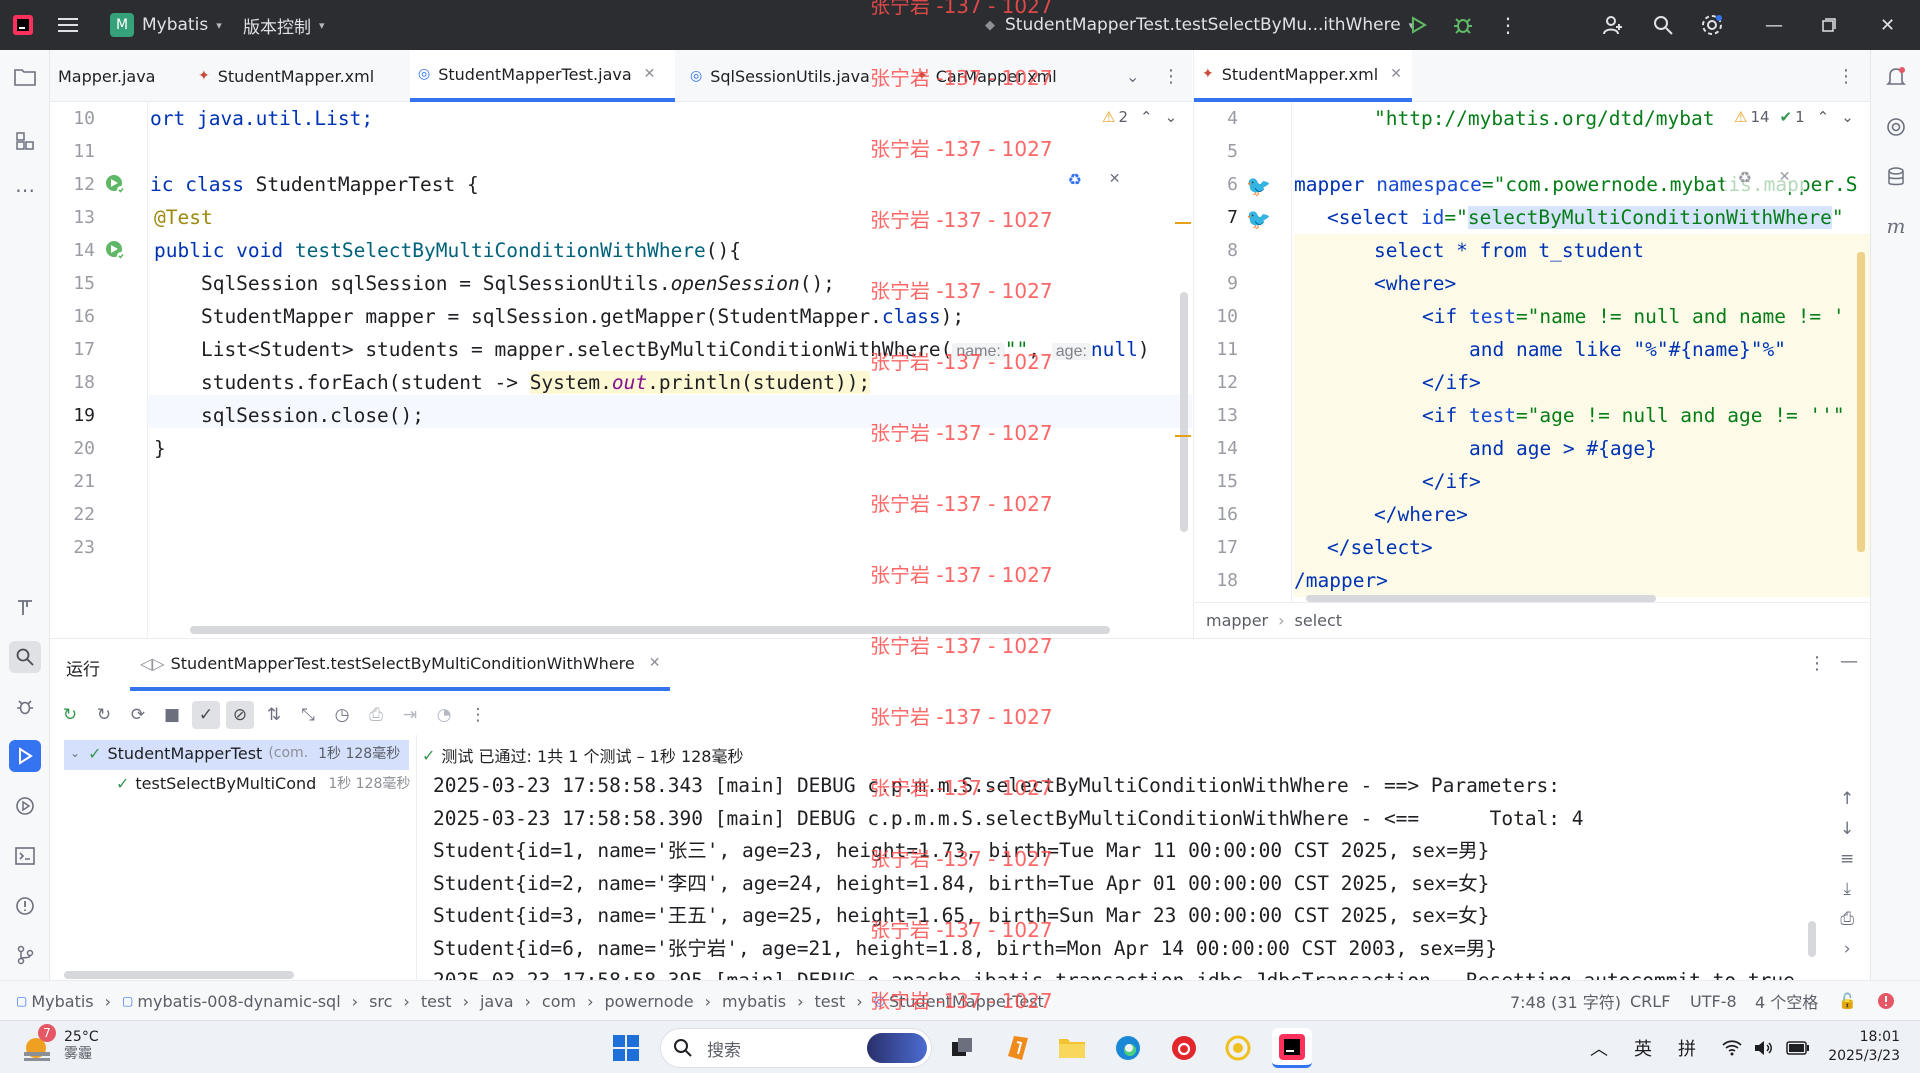 The width and height of the screenshot is (1920, 1073). I want to click on collapse-icon: ⤡, so click(308, 715).